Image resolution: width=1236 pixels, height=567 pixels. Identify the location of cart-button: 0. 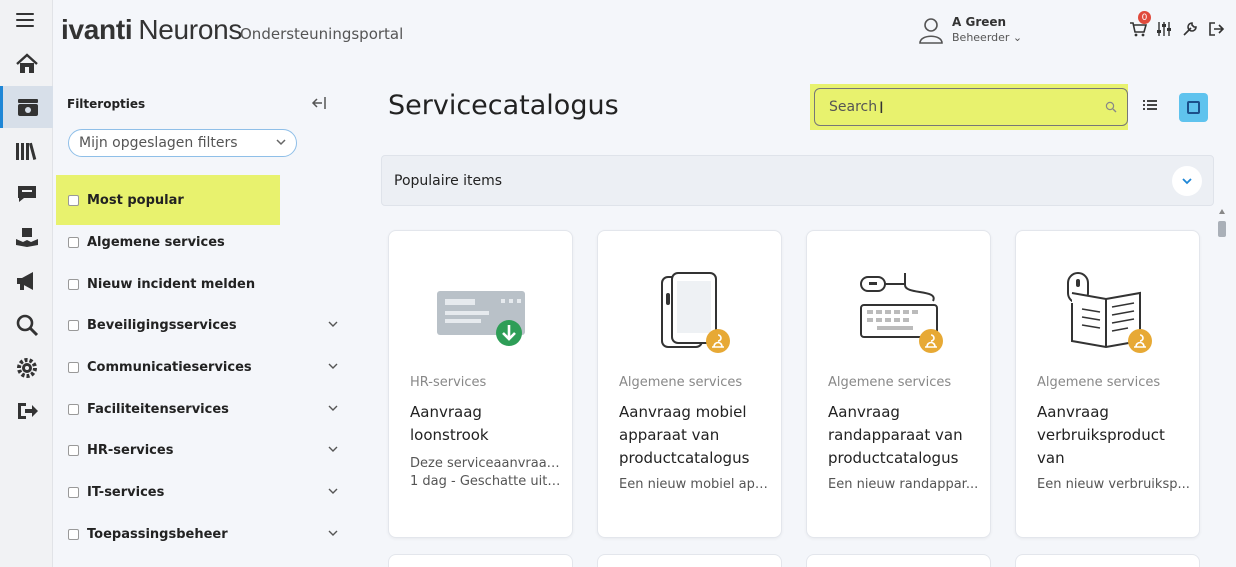
(1140, 24).